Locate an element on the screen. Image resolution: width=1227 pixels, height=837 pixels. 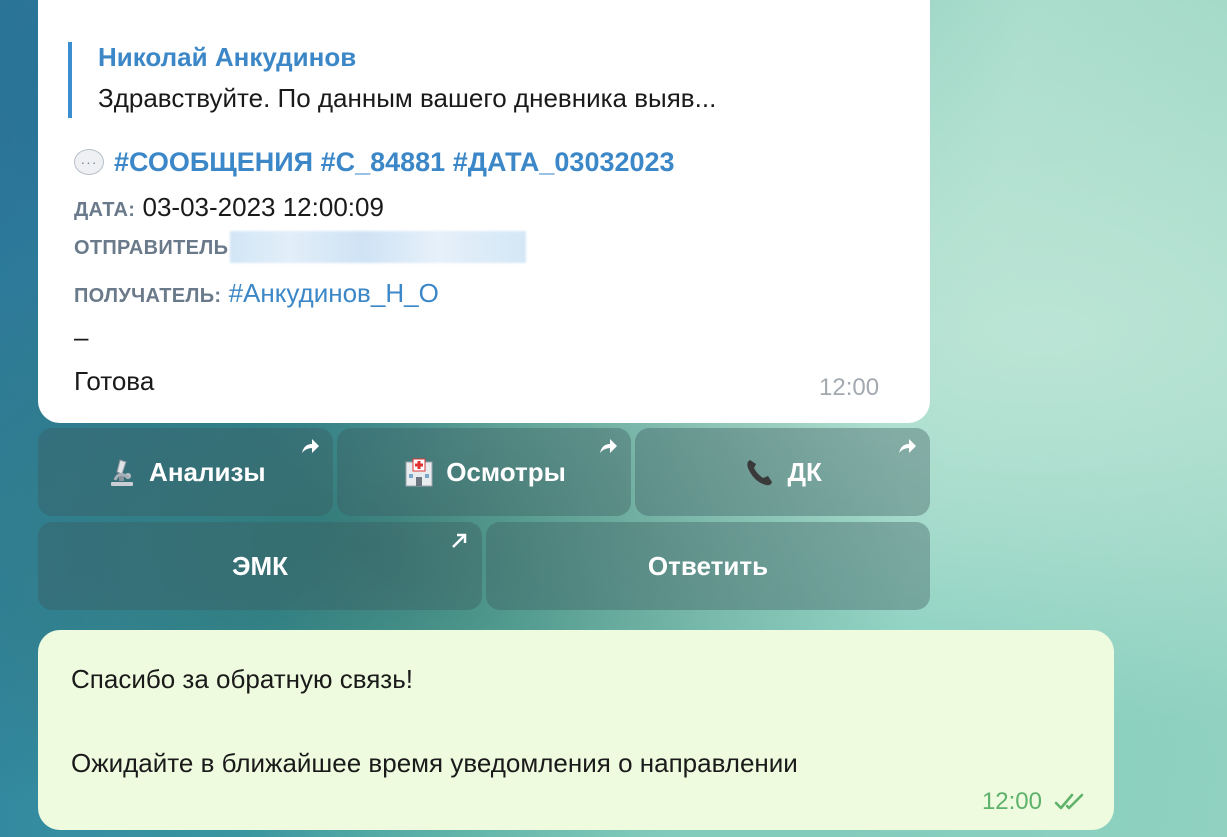
telephone-icon is located at coordinates (760, 472).